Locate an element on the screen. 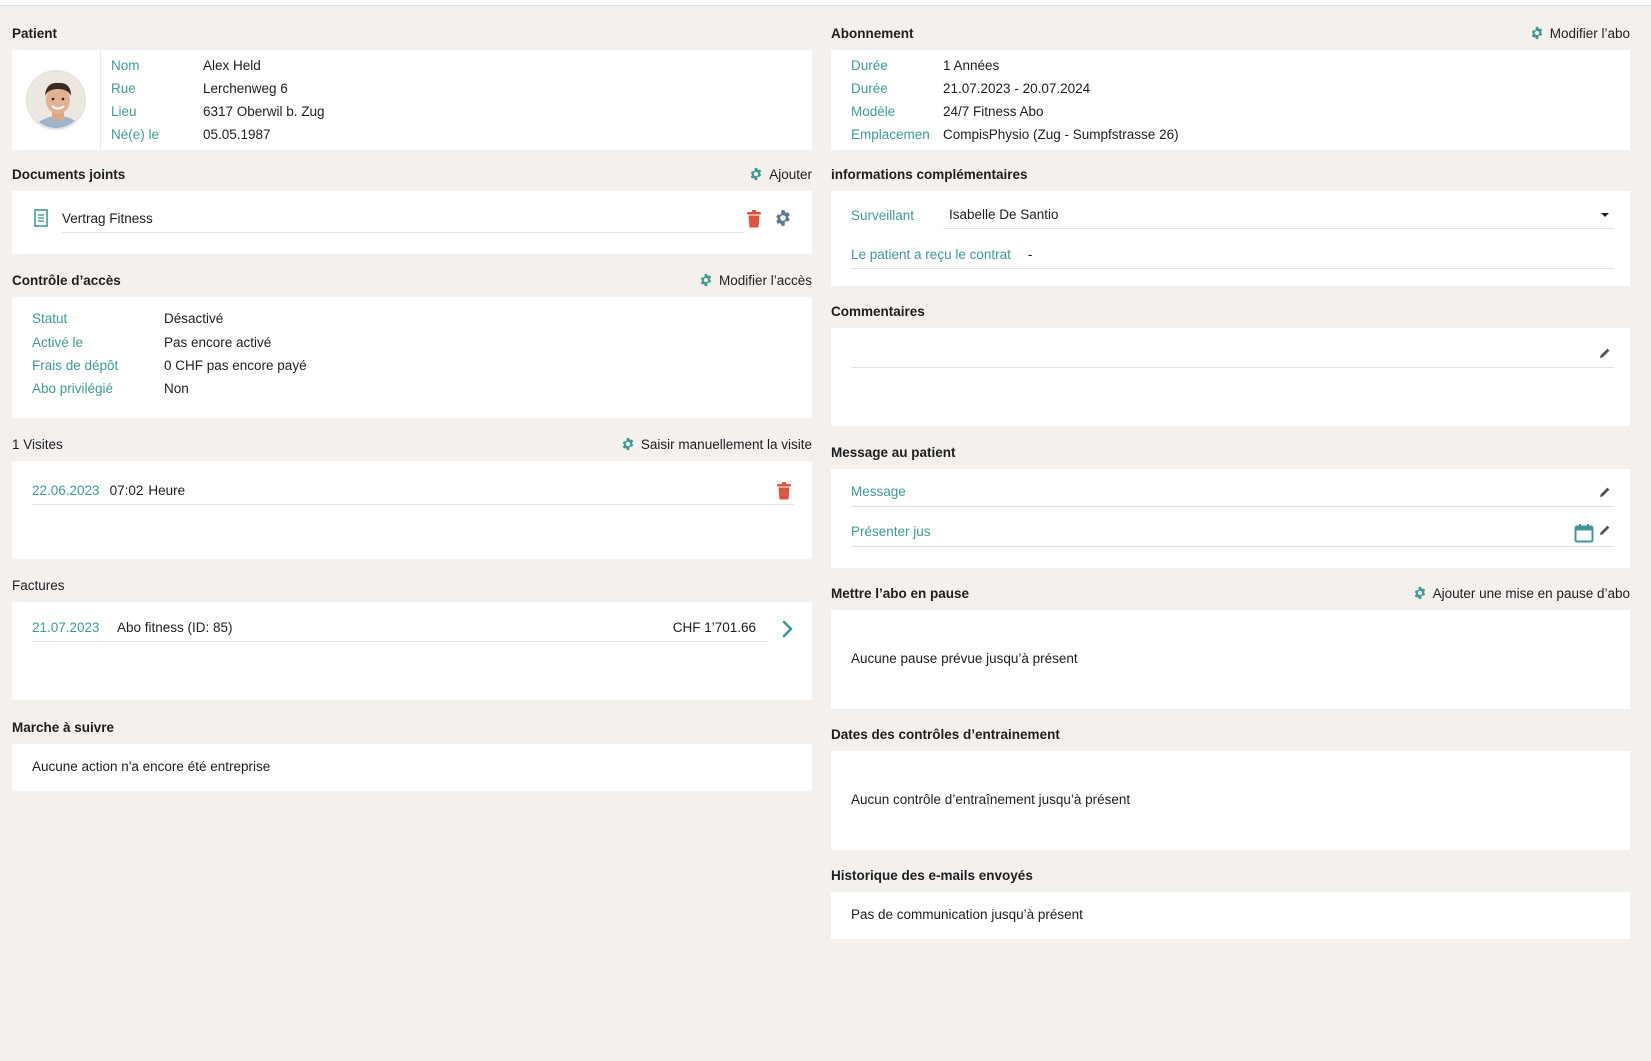 The image size is (1651, 1061). emails-empty-text: Pas de communication jusqu’à présent is located at coordinates (967, 914).